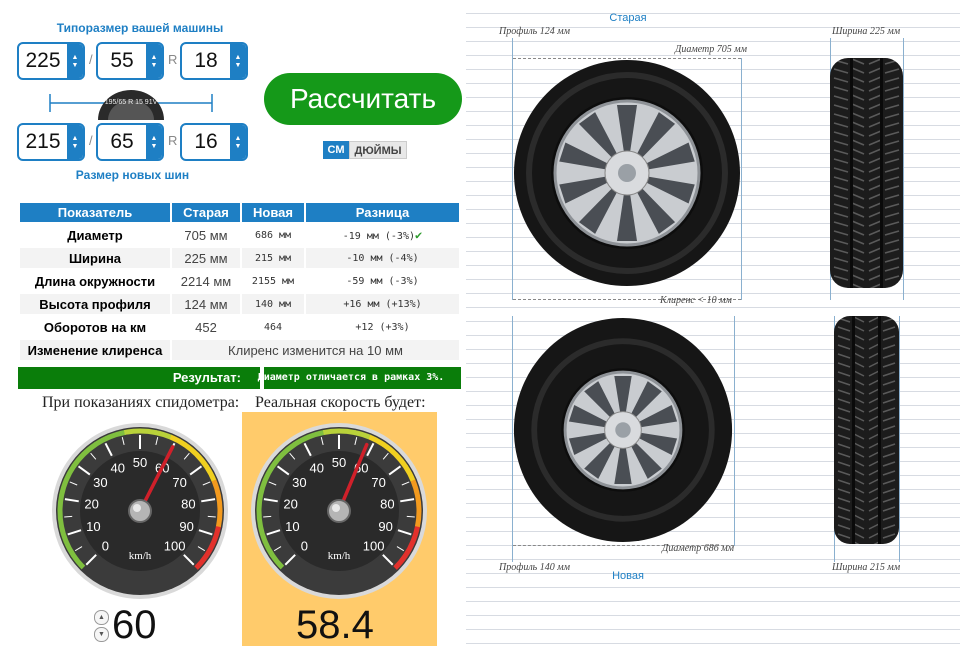  Describe the element at coordinates (273, 212) in the screenshot. I see `header-new: Новая` at that location.